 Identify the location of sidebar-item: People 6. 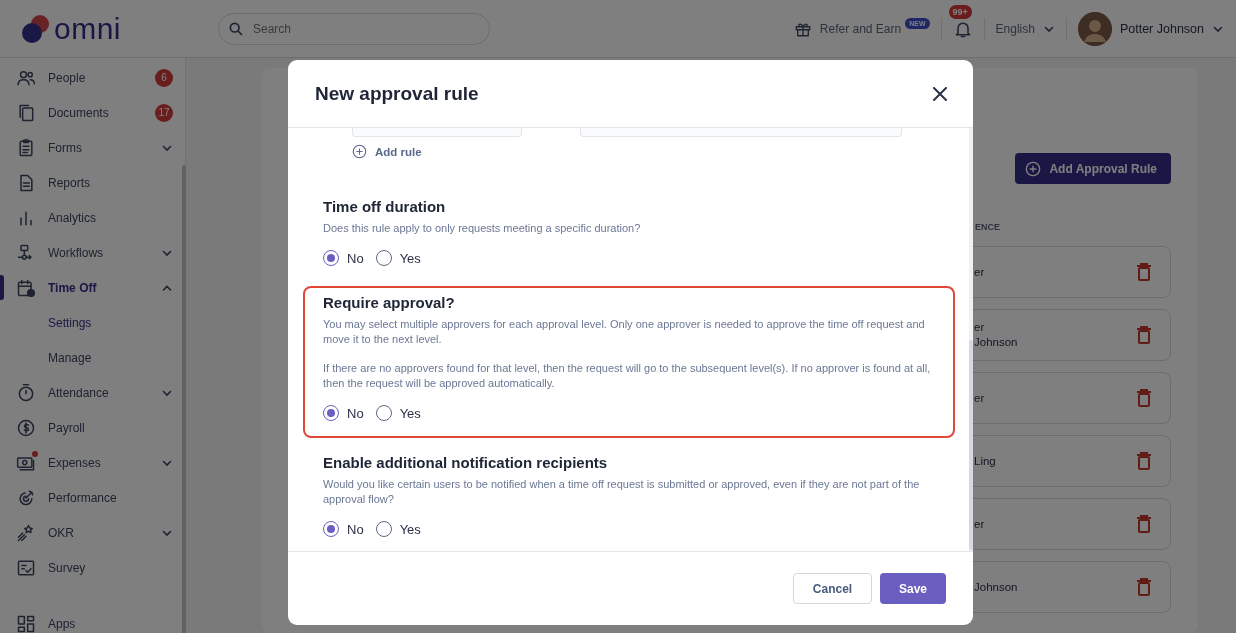
(92, 77).